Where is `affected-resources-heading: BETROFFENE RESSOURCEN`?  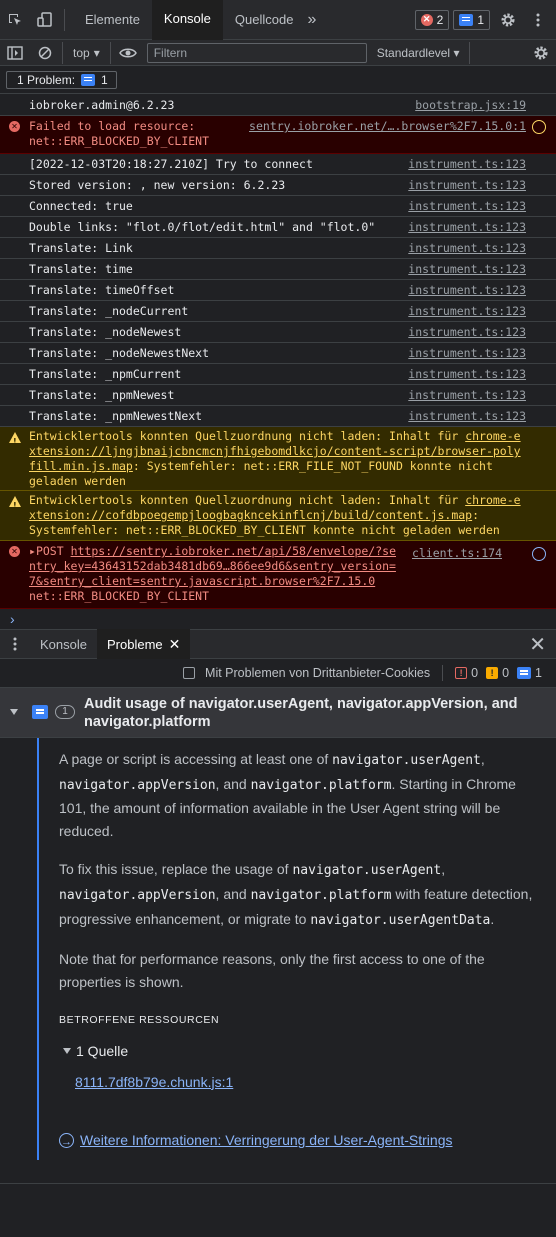 affected-resources-heading: BETROFFENE RESSOURCEN is located at coordinates (139, 1020).